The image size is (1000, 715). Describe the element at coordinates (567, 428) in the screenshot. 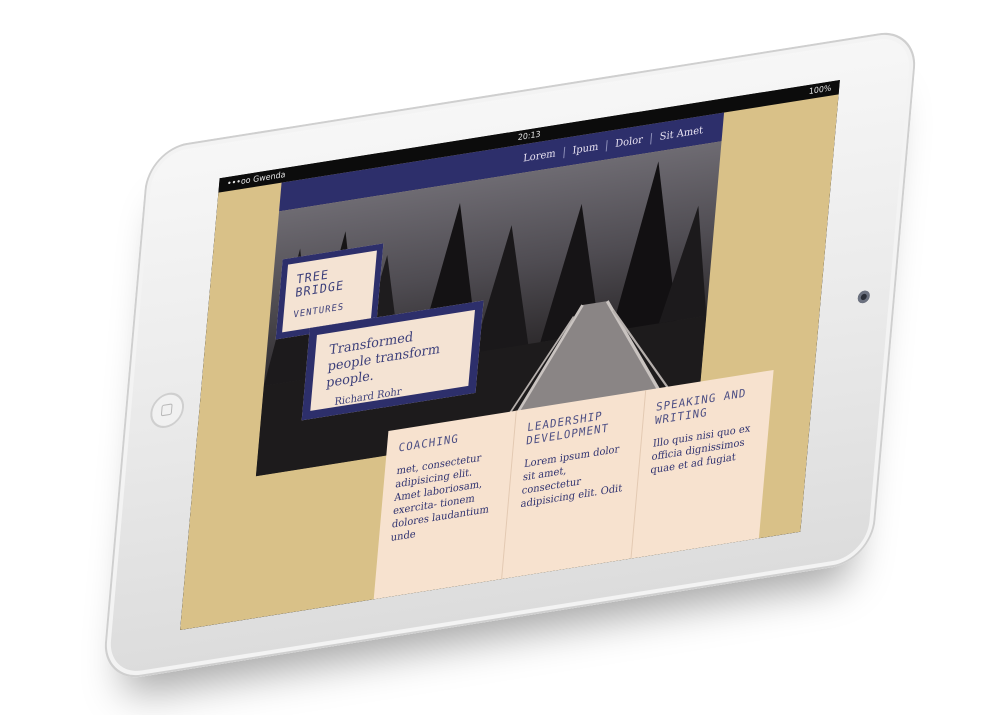

I see `card-title: LEADERSHIP DEVELOPMENT` at that location.